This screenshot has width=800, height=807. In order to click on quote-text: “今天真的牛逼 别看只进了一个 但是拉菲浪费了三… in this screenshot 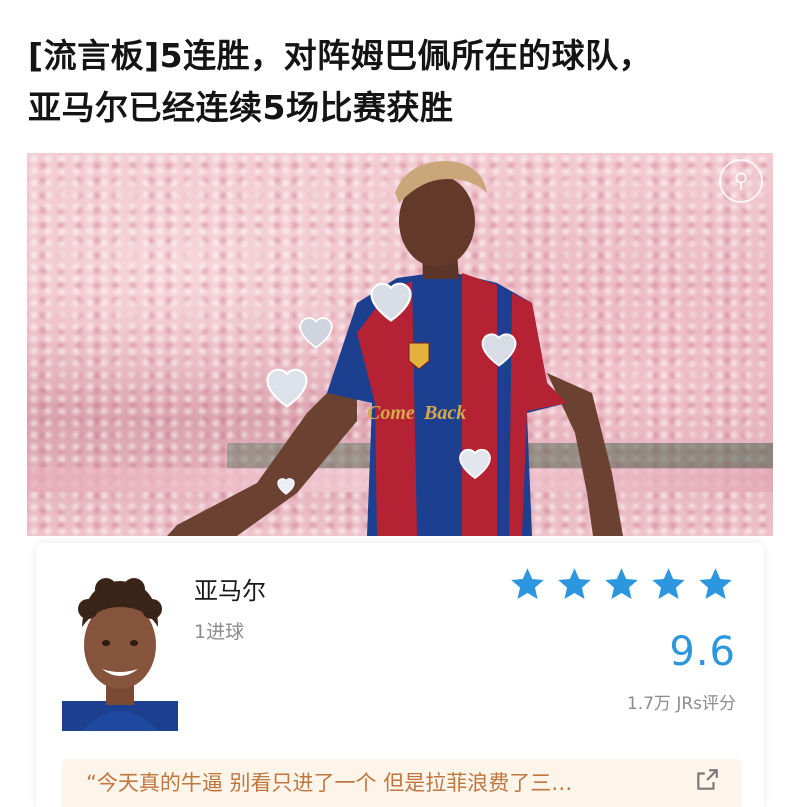, I will do `click(329, 783)`.